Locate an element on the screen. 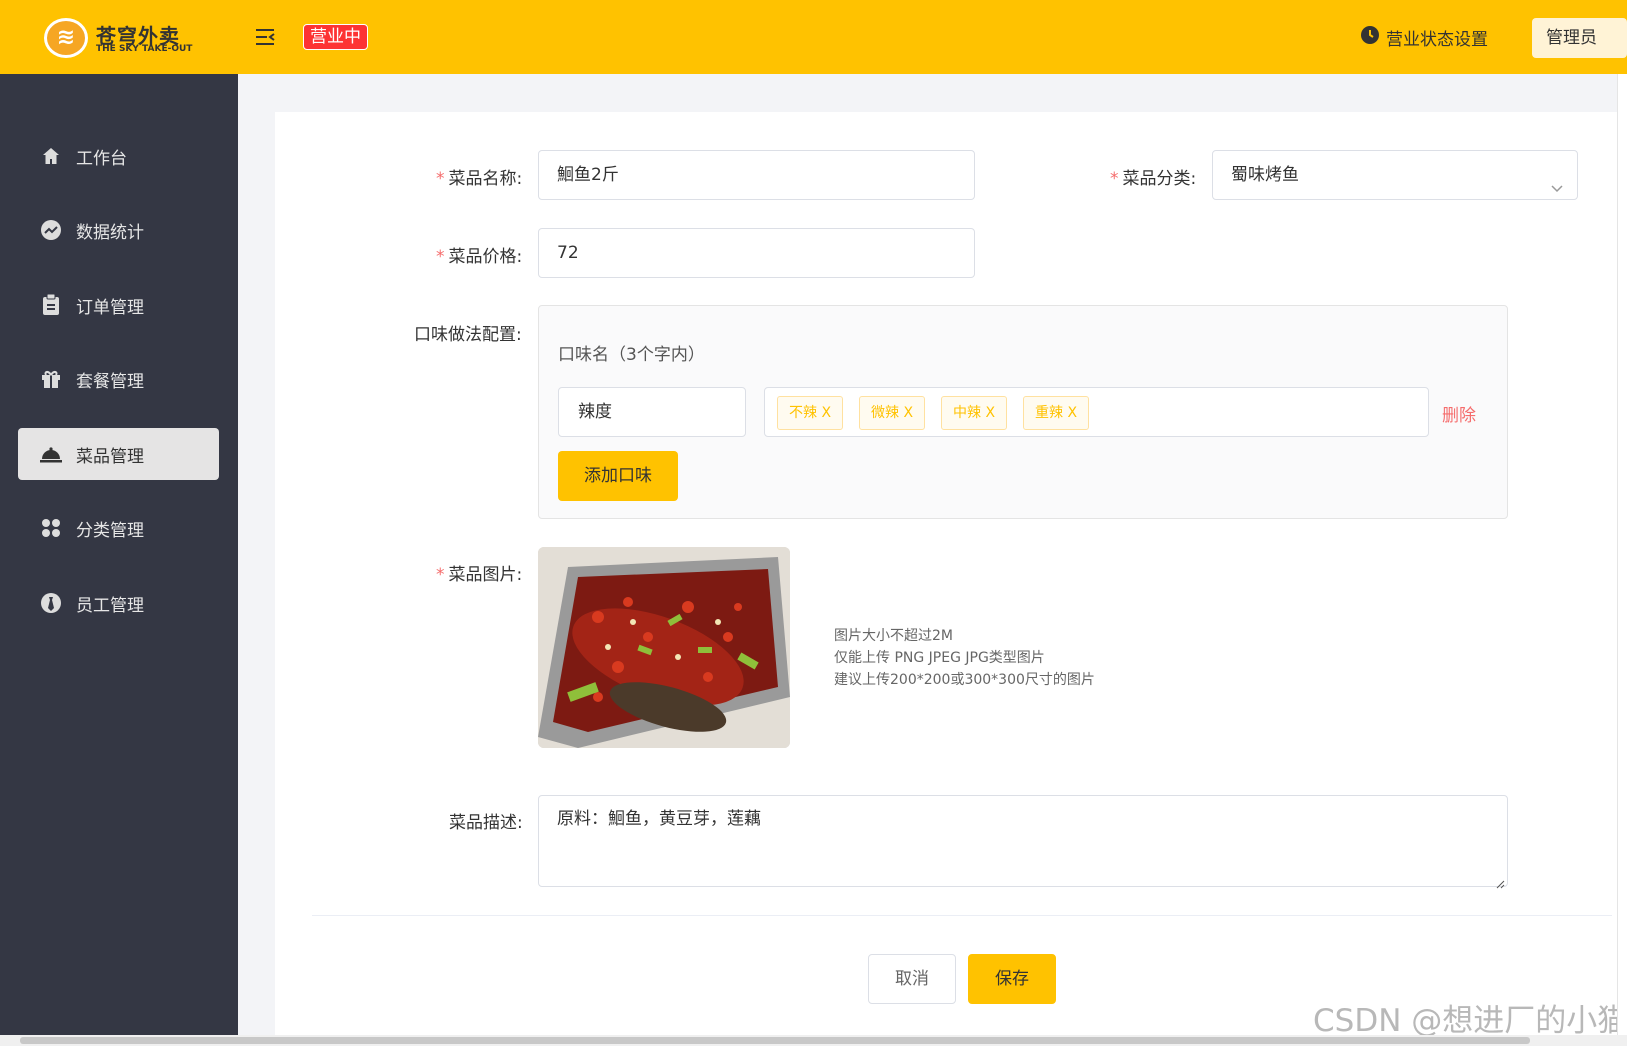 The height and width of the screenshot is (1046, 1627). logo-subtext: THE SKY TAKE-OUT is located at coordinates (144, 49).